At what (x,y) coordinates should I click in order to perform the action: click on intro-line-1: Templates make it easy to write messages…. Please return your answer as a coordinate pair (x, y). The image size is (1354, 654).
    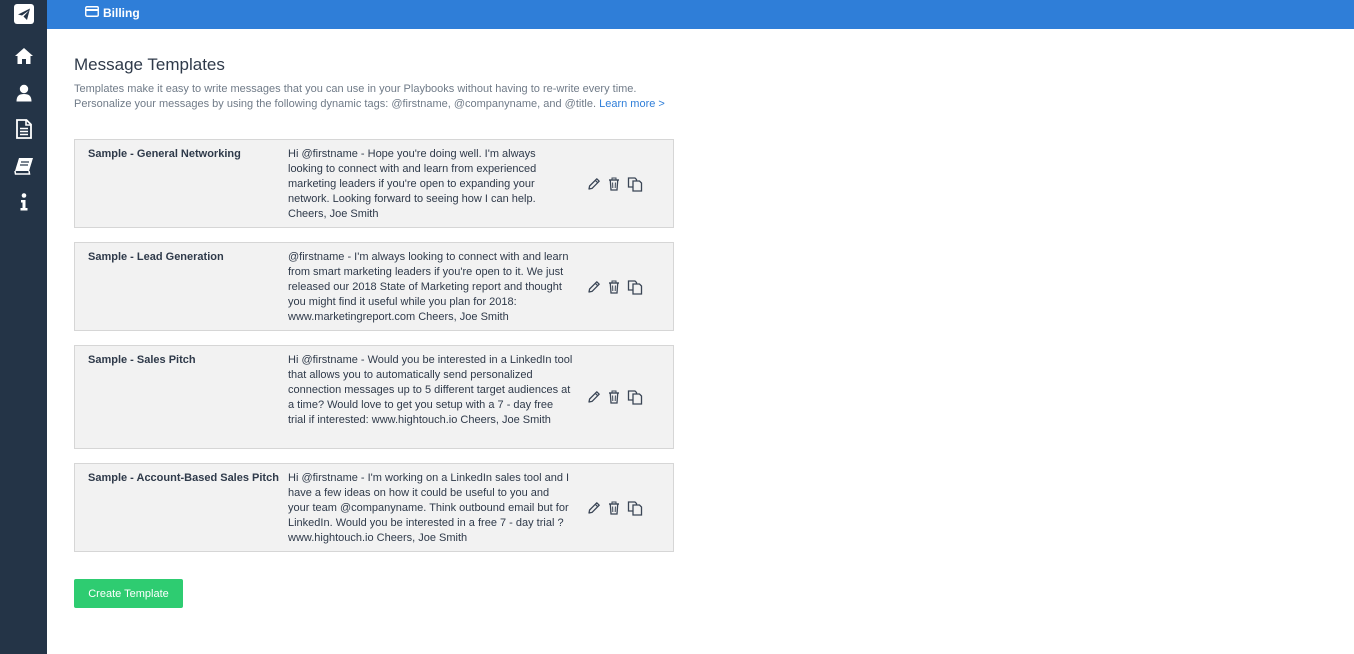
    Looking at the image, I should click on (355, 89).